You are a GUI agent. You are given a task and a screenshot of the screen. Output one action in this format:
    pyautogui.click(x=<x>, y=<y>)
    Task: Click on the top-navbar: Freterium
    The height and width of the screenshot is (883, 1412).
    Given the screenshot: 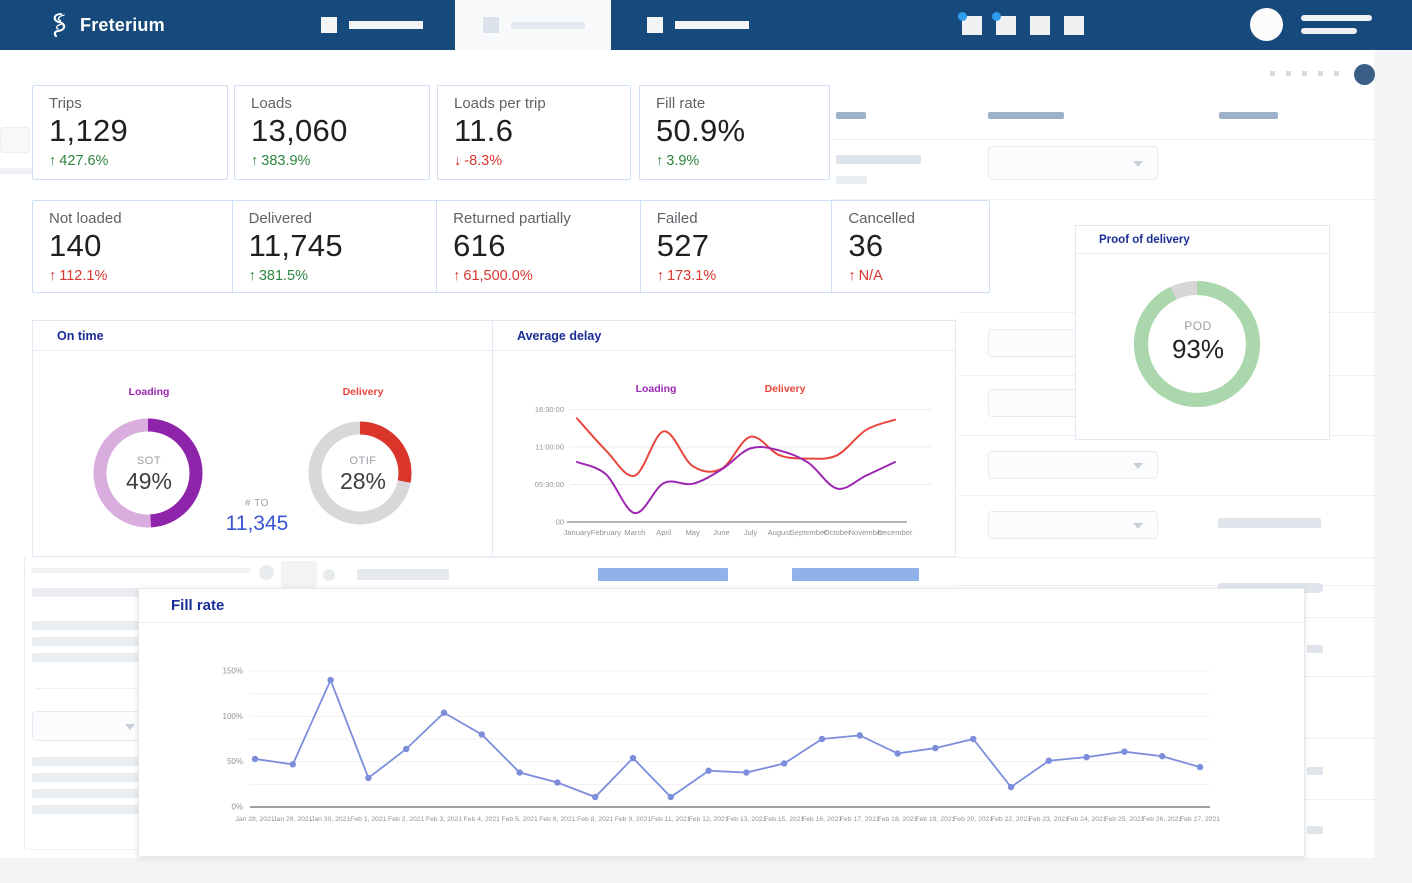 What is the action you would take?
    pyautogui.click(x=706, y=25)
    